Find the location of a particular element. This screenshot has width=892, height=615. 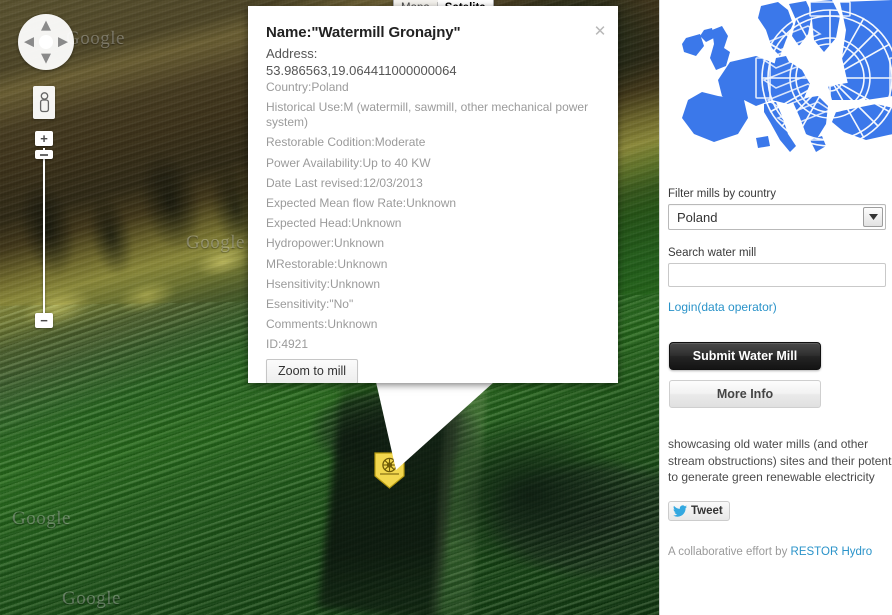

restor-hydro-link: RESTOR Hydro is located at coordinates (832, 552).